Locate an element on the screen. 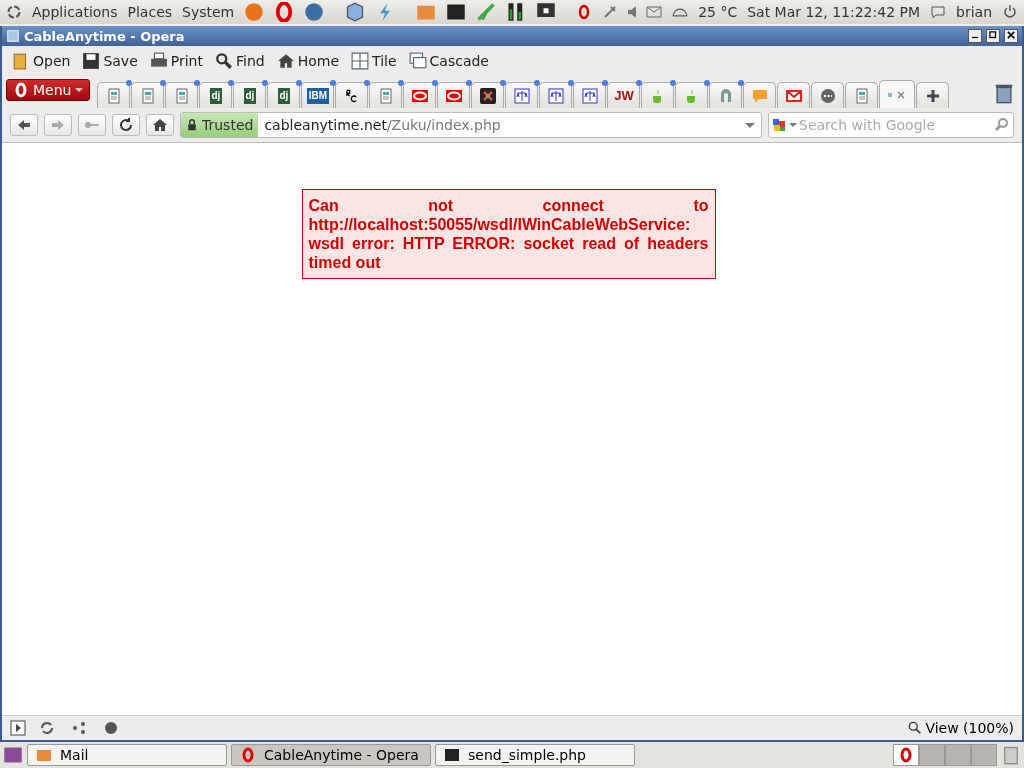 This screenshot has height=768, width=1024. lock-icon is located at coordinates (192, 125).